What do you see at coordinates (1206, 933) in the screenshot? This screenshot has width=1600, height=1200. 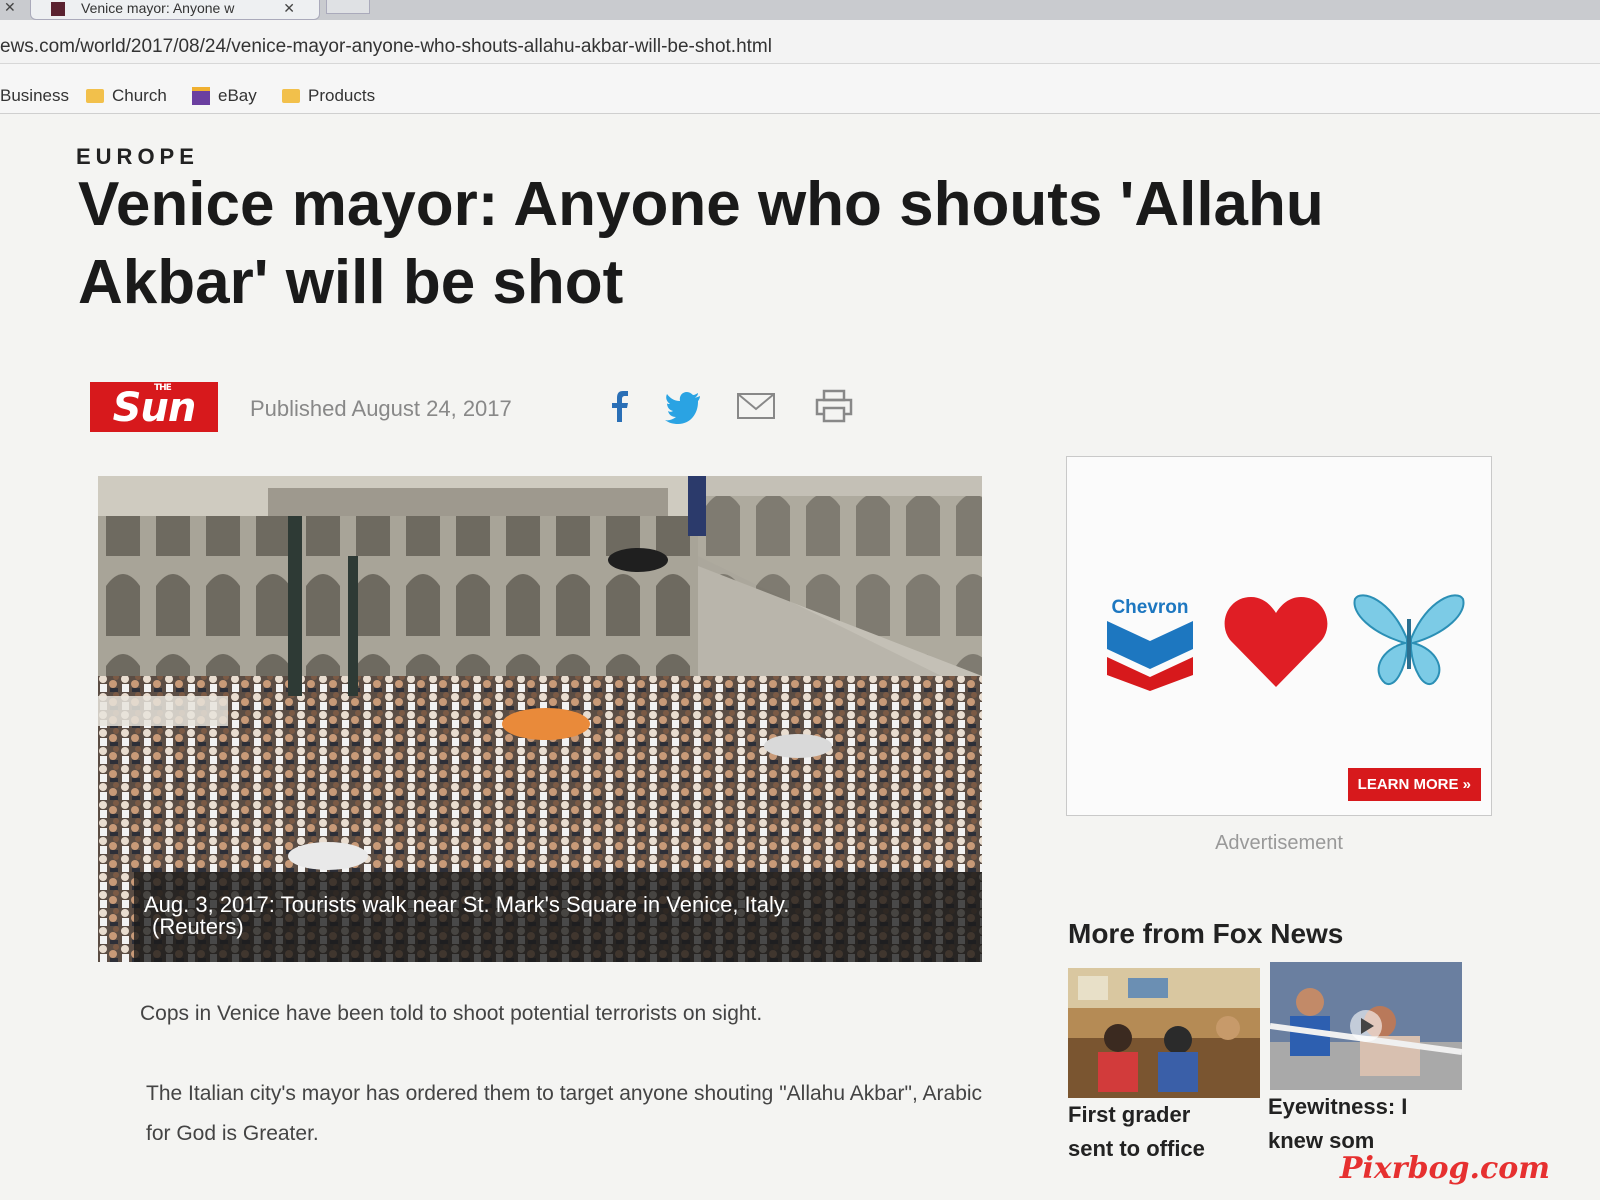 I see `more-from-title: More from Fox News` at bounding box center [1206, 933].